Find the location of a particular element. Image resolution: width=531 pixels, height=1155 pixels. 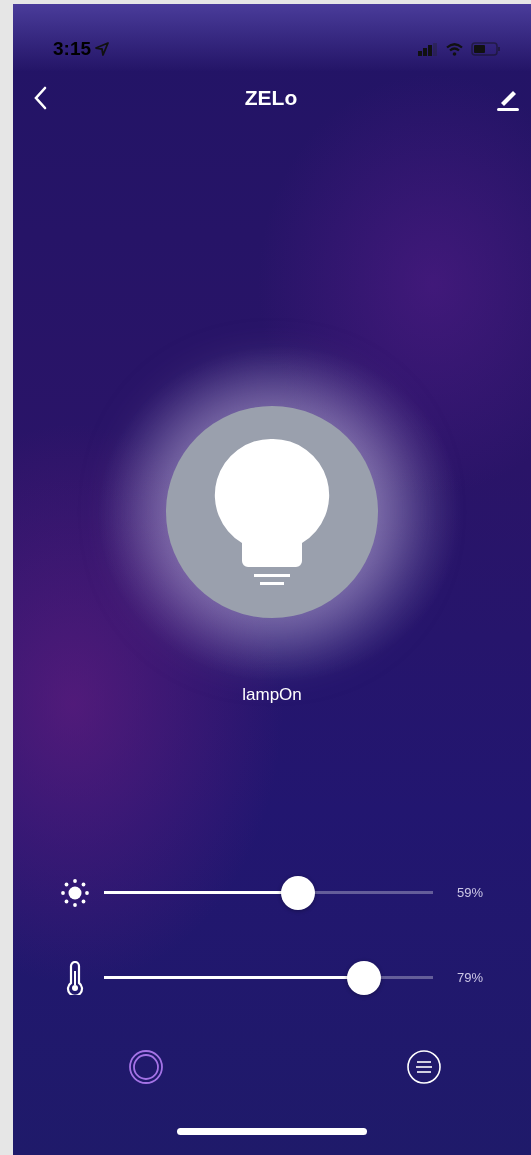

lamp-tab is located at coordinates (146, 1066).